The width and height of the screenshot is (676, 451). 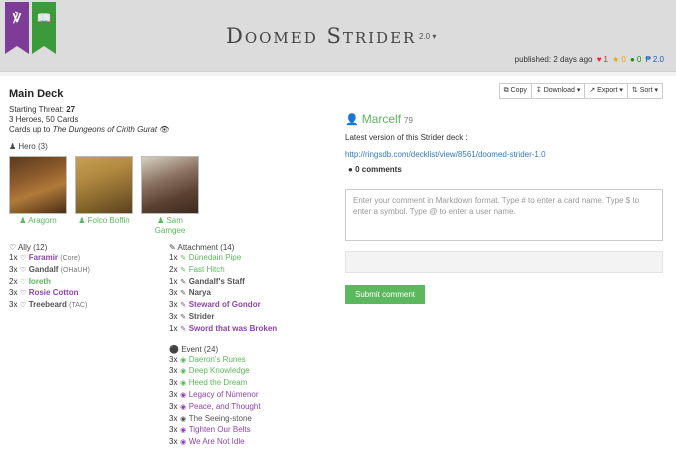 What do you see at coordinates (170, 185) in the screenshot?
I see `hero-portrait-sam` at bounding box center [170, 185].